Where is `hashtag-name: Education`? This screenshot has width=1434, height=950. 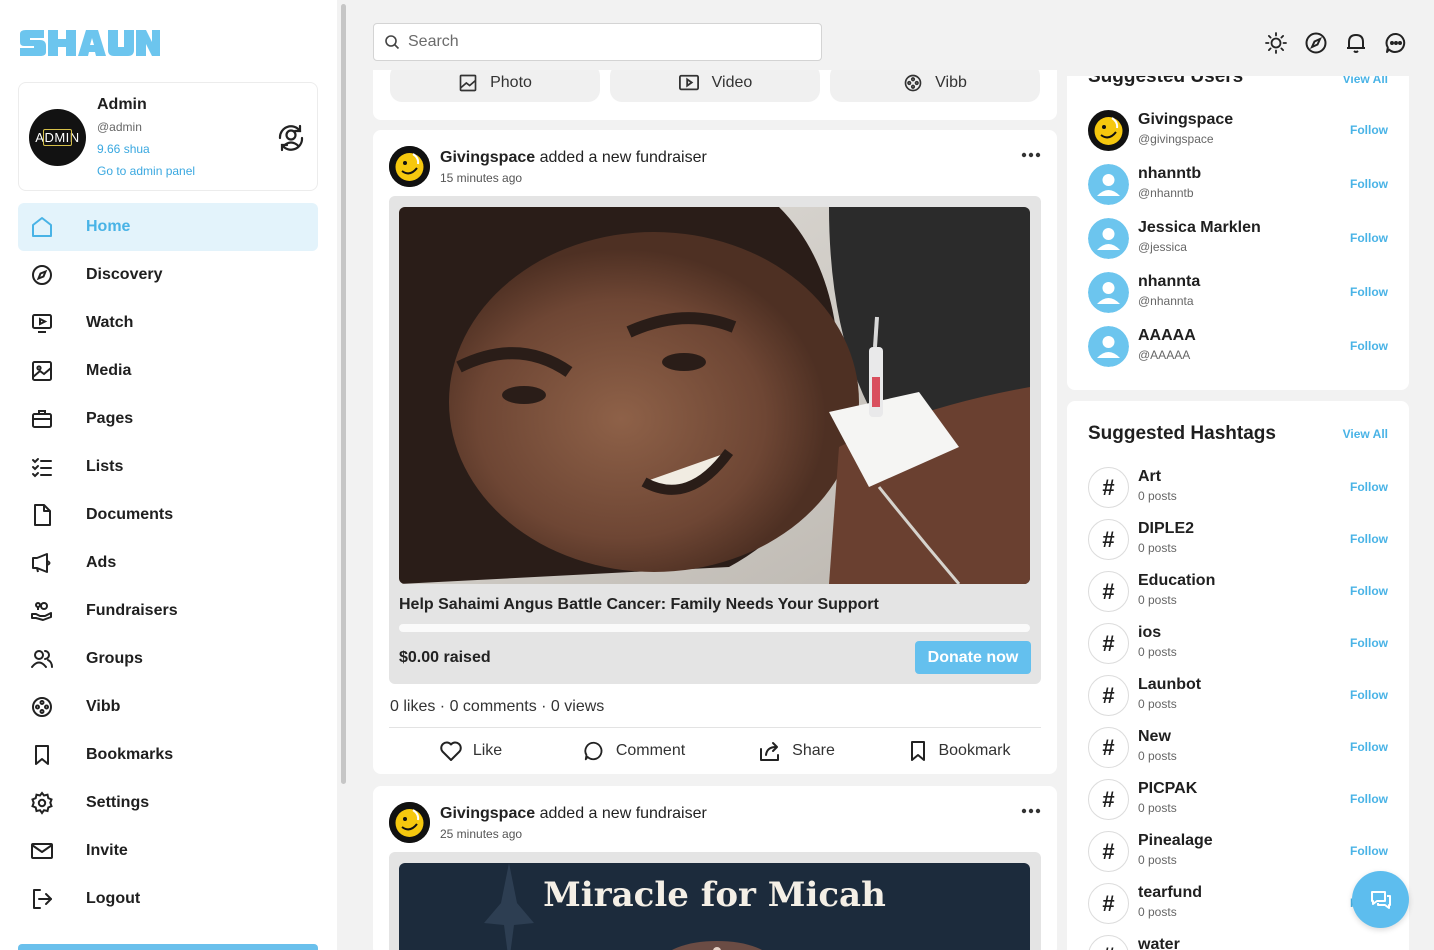
hashtag-name: Education is located at coordinates (1176, 581).